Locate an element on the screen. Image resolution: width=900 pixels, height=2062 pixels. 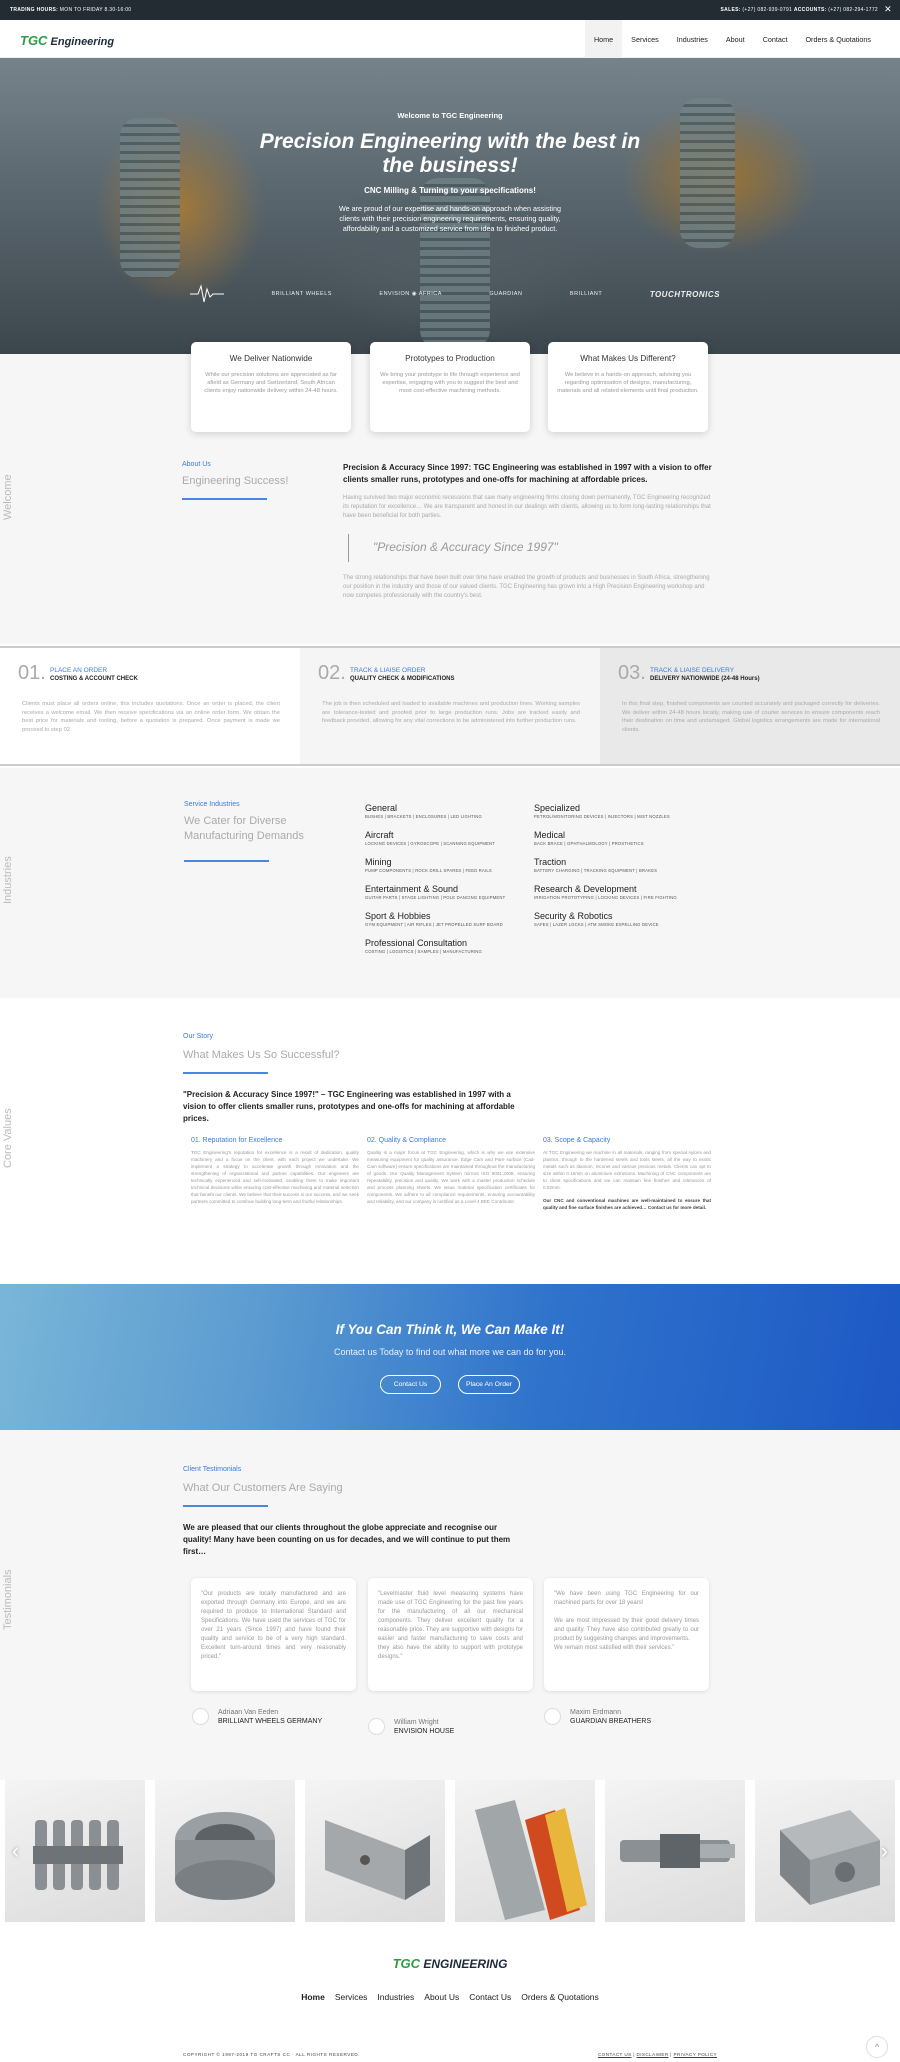
nav-about: About is located at coordinates (735, 39).